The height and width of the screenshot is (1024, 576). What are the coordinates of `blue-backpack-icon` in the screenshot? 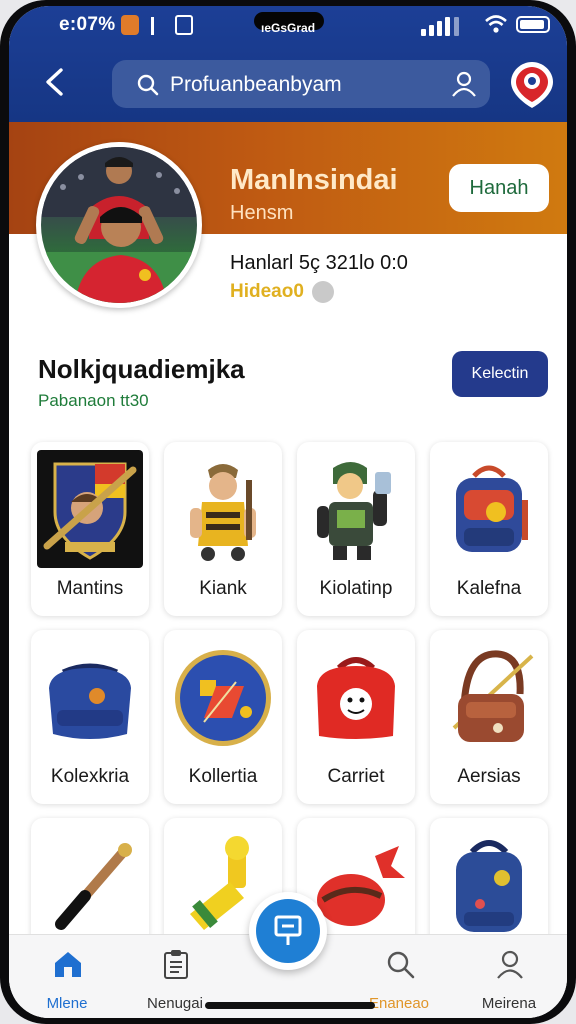 It's located at (489, 886).